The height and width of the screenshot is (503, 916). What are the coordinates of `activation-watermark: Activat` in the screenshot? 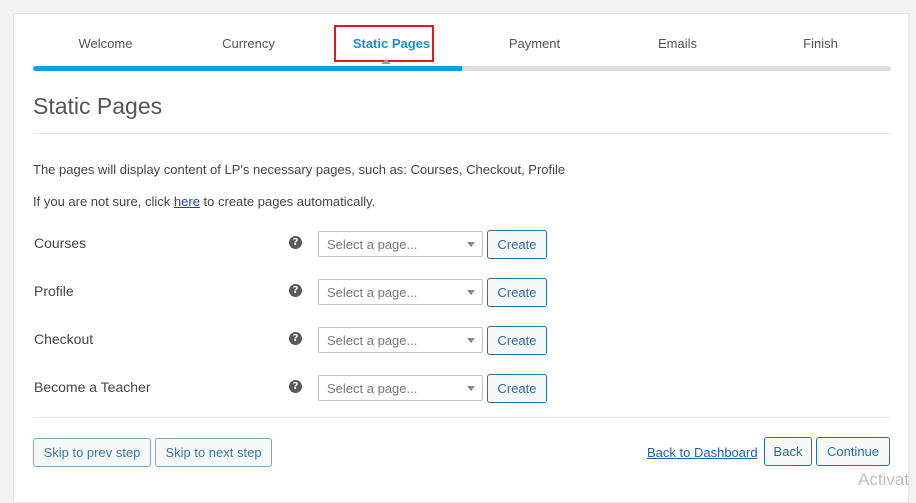 It's located at (884, 479).